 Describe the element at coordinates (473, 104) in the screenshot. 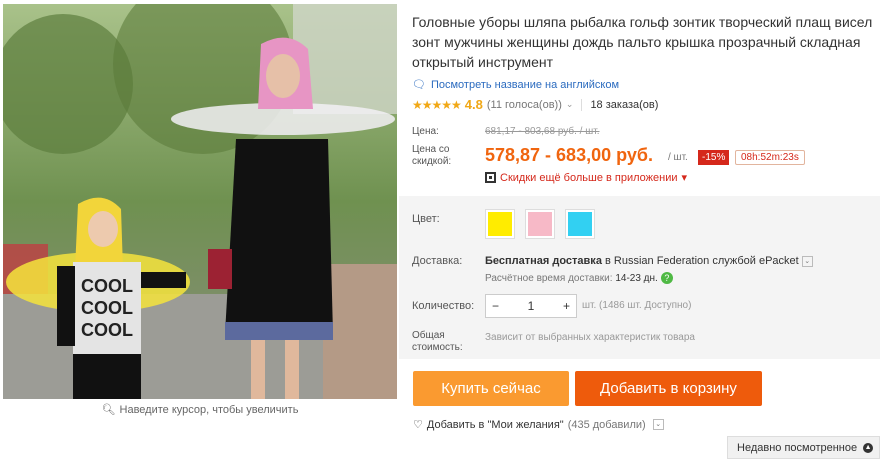

I see `rating-value: 4.8` at that location.